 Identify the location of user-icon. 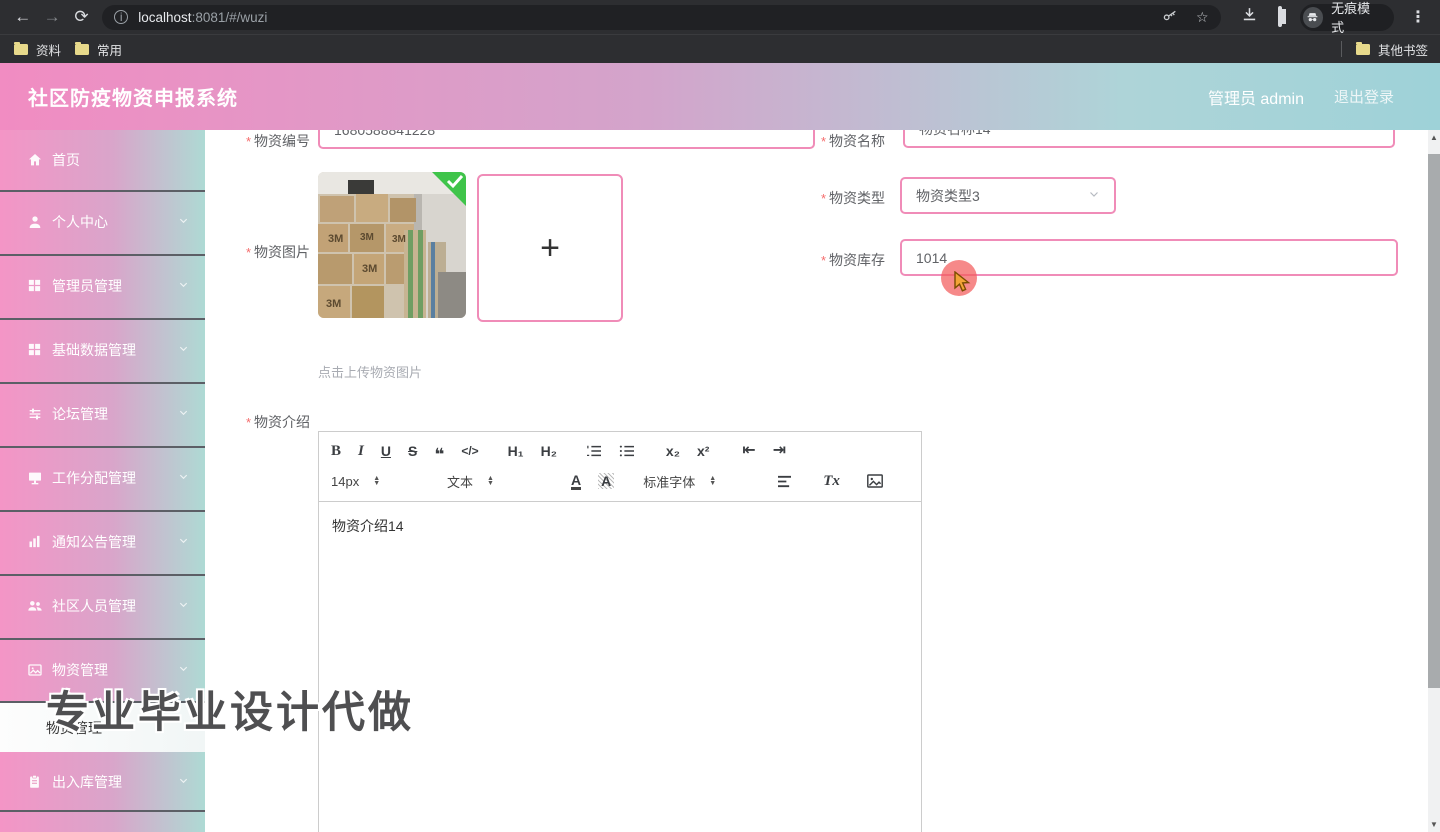
(35, 222).